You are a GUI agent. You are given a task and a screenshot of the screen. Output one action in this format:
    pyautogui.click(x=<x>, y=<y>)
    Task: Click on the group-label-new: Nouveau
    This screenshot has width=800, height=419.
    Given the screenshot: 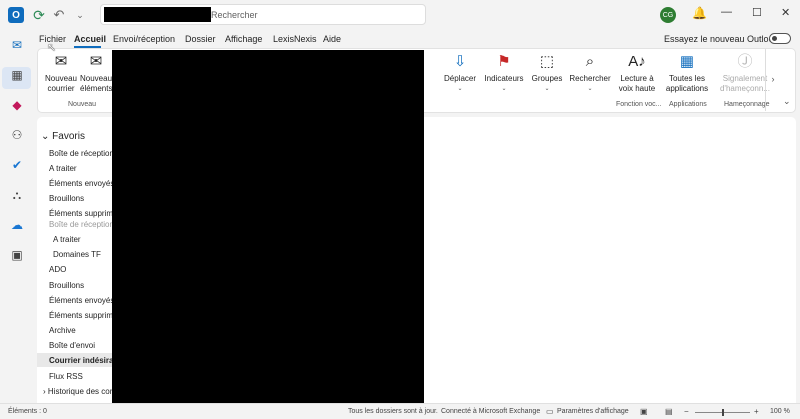 What is the action you would take?
    pyautogui.click(x=82, y=104)
    